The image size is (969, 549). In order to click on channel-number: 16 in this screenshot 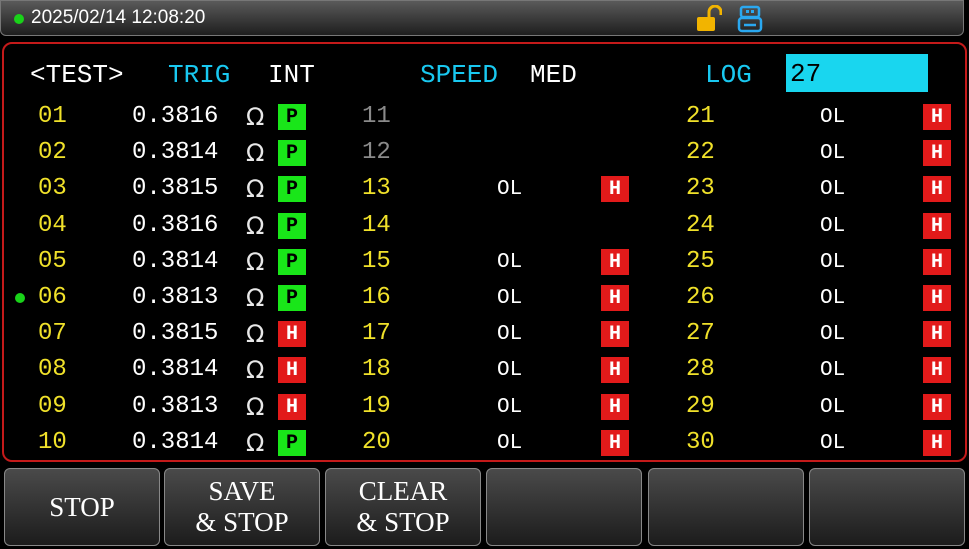, I will do `click(376, 298)`.